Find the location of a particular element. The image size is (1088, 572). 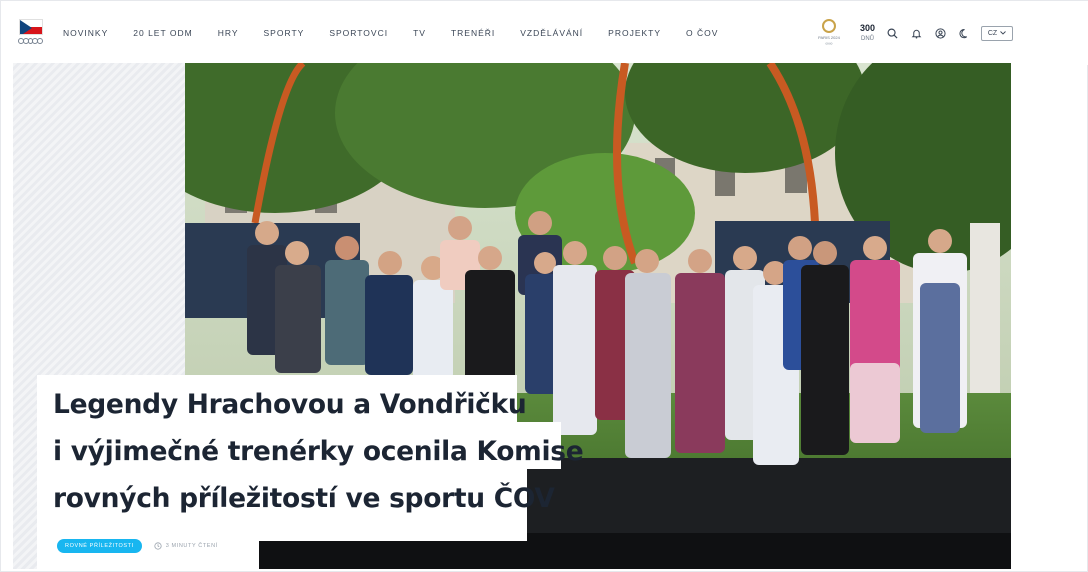

olympic-rings-icon is located at coordinates (30, 41).